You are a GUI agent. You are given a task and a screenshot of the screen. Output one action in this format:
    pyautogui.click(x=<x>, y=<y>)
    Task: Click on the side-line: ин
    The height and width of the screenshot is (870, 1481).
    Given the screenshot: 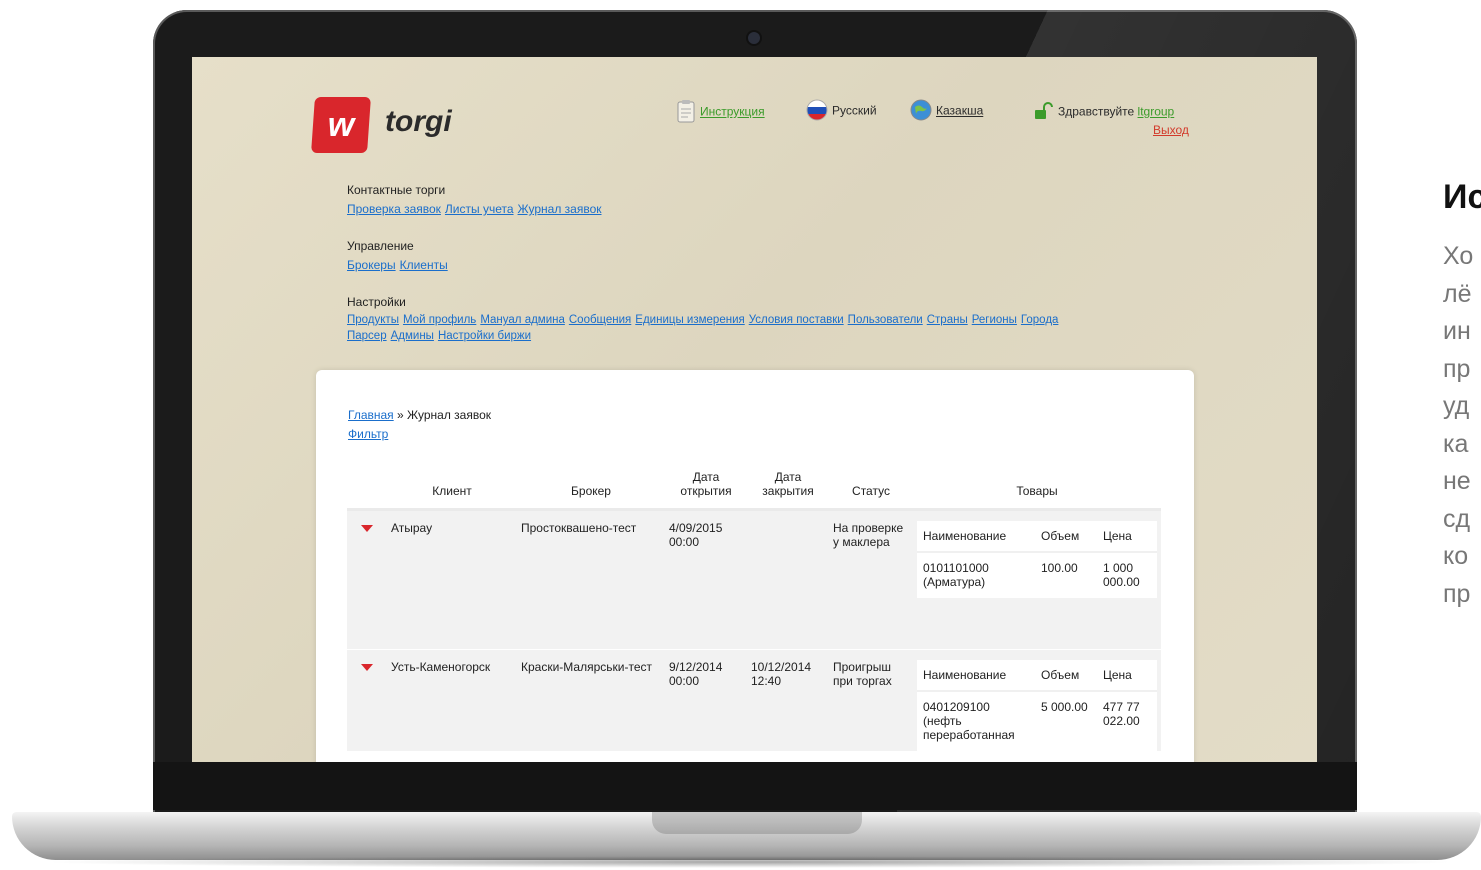 What is the action you would take?
    pyautogui.click(x=1457, y=331)
    